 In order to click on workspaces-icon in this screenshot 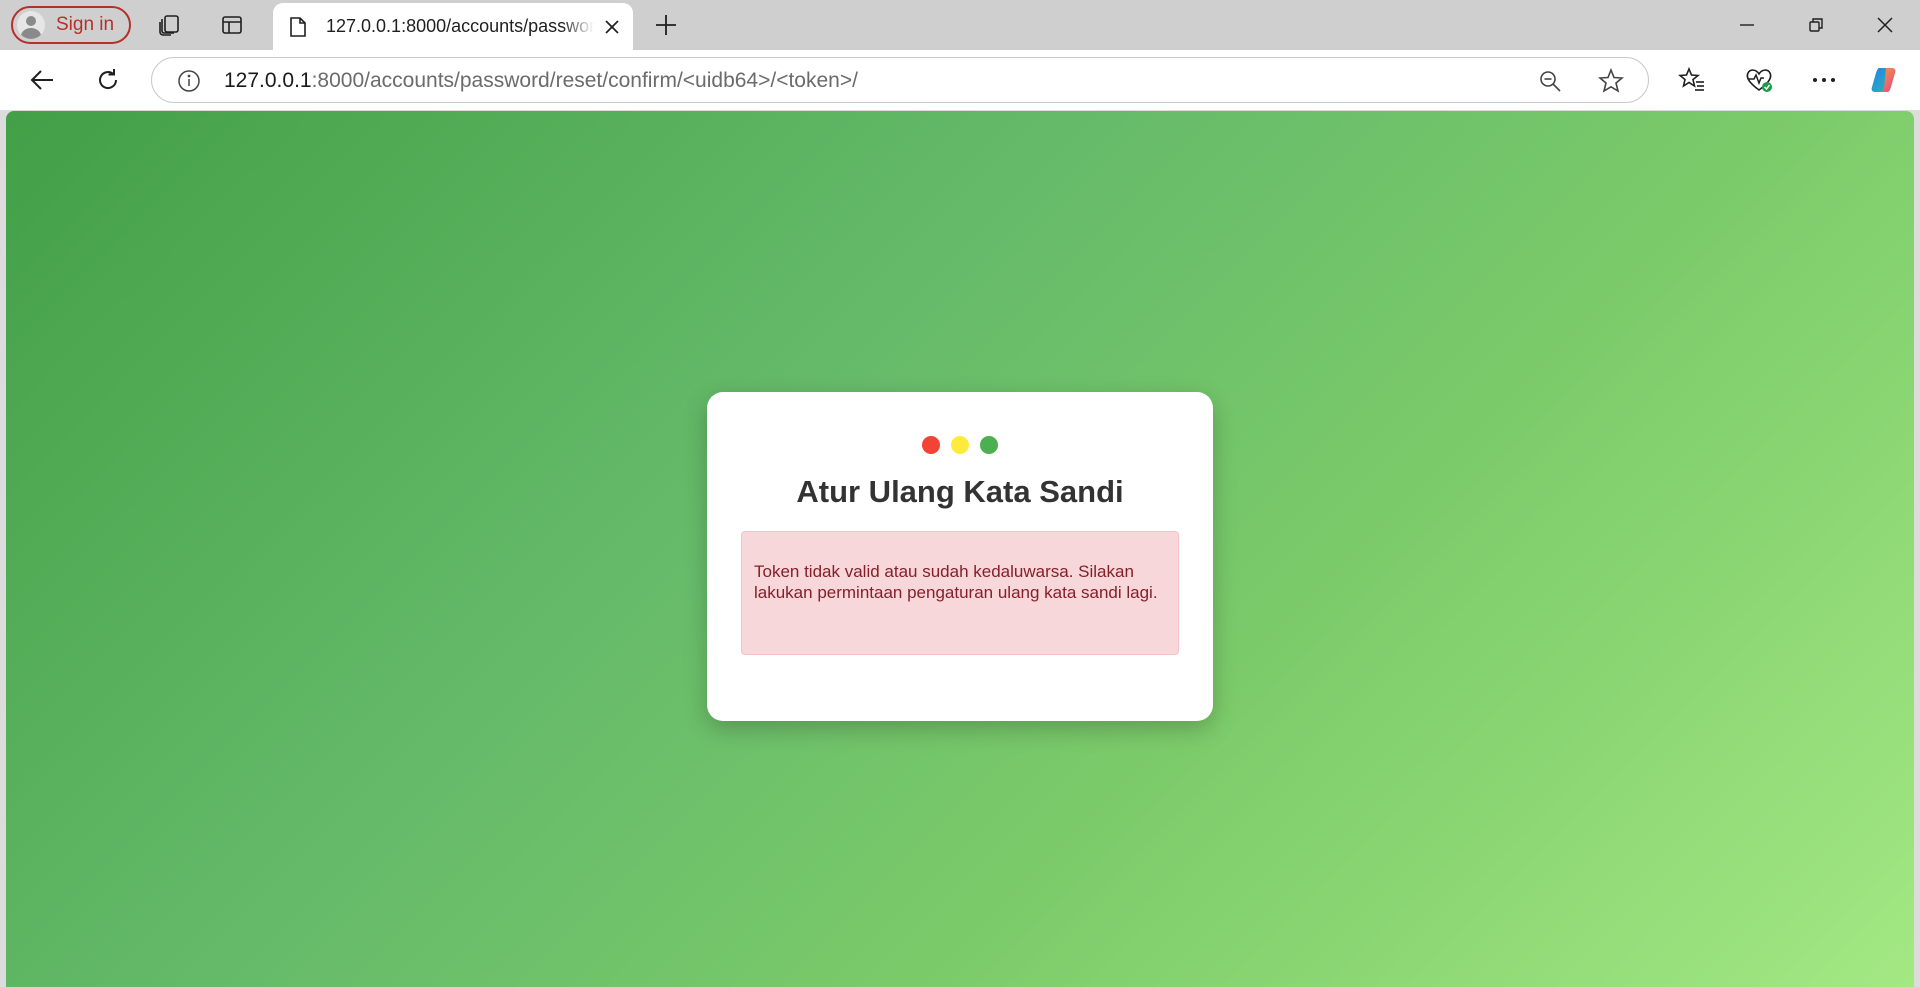, I will do `click(170, 25)`.